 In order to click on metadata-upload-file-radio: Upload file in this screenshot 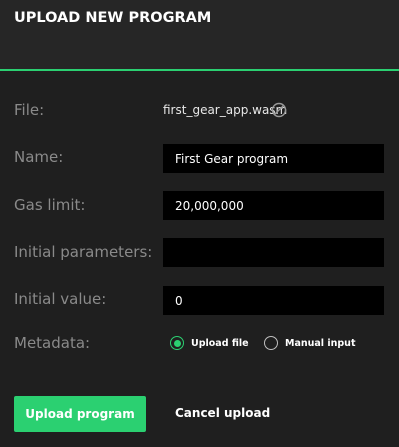, I will do `click(209, 343)`.